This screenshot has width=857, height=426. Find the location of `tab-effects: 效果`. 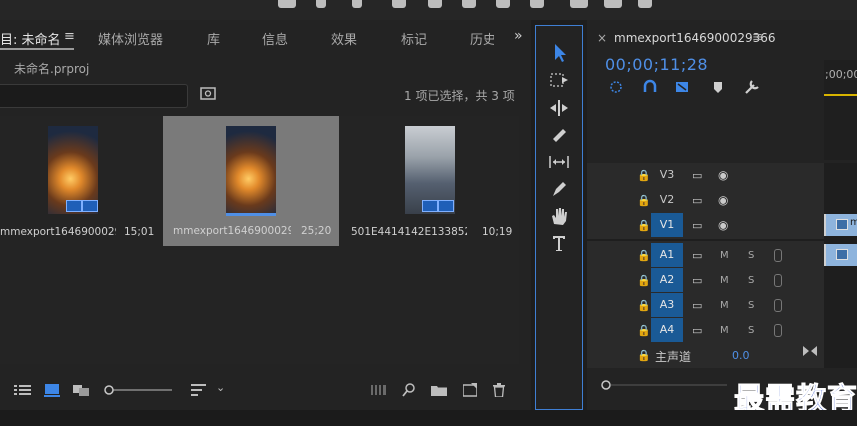

tab-effects: 效果 is located at coordinates (344, 38).